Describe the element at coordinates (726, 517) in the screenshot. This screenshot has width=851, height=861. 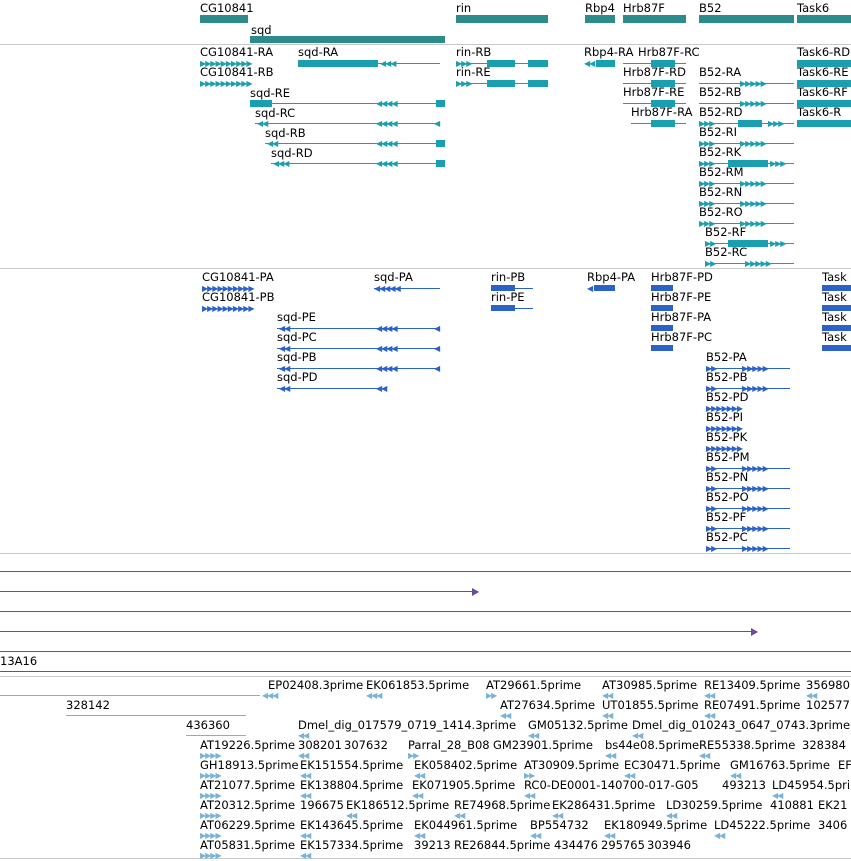
I see `protein-label: B52-PF` at that location.